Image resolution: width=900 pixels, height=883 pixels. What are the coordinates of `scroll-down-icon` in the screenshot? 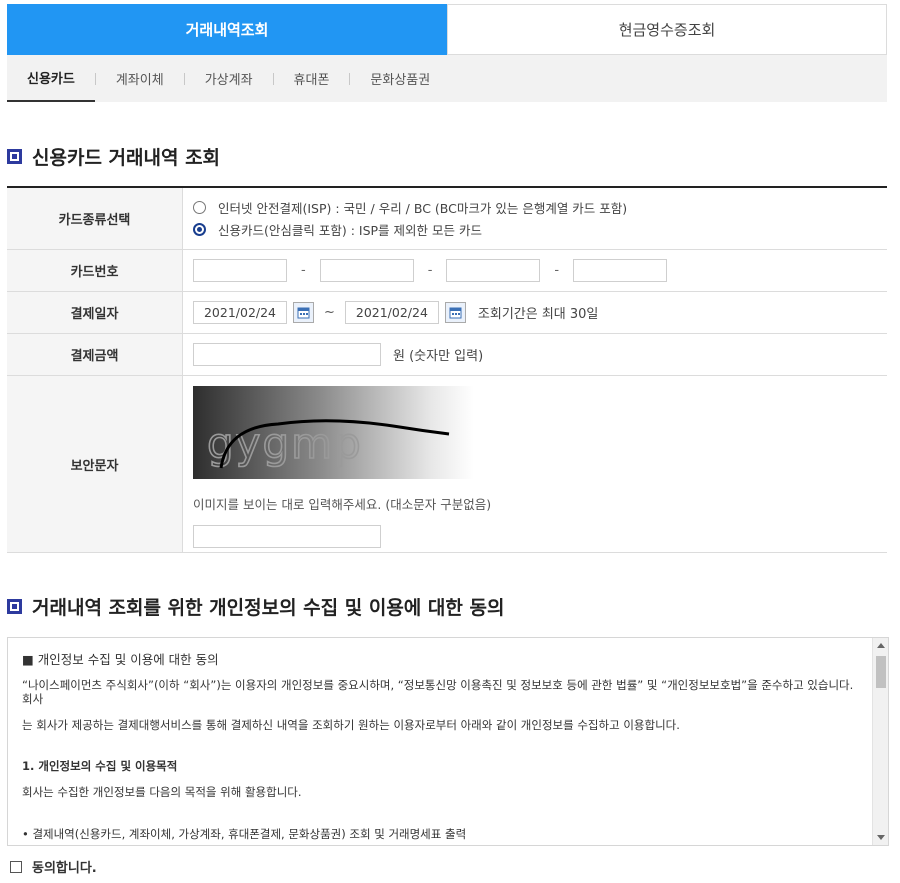 It's located at (881, 837).